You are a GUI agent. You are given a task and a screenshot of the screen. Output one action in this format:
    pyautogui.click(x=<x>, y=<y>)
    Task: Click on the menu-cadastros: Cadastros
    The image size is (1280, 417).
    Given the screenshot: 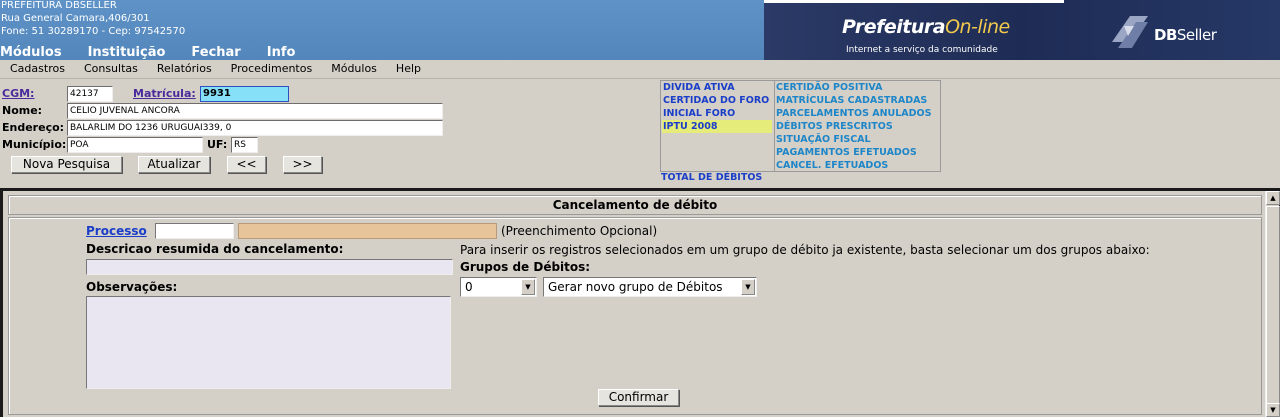 What is the action you would take?
    pyautogui.click(x=37, y=69)
    